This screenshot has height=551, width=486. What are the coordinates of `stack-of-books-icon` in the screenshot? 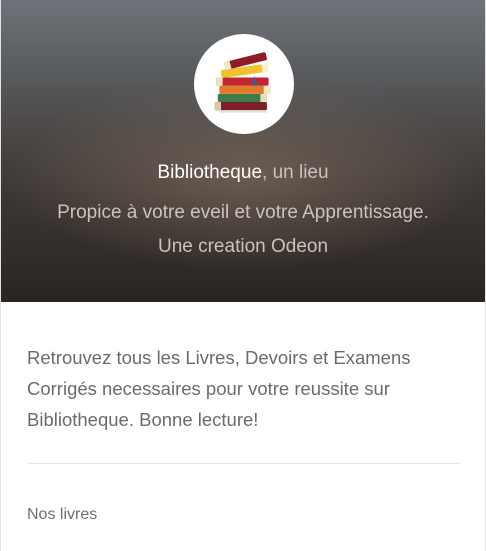 It's located at (242, 82).